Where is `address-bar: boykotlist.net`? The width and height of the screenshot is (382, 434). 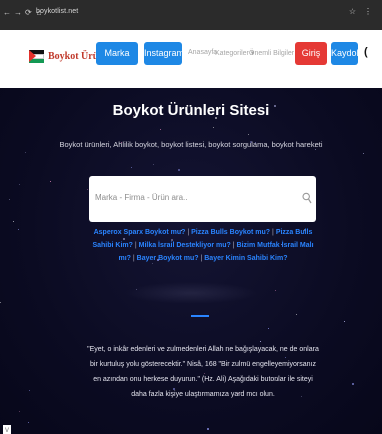
address-bar: boykotlist.net is located at coordinates (57, 11).